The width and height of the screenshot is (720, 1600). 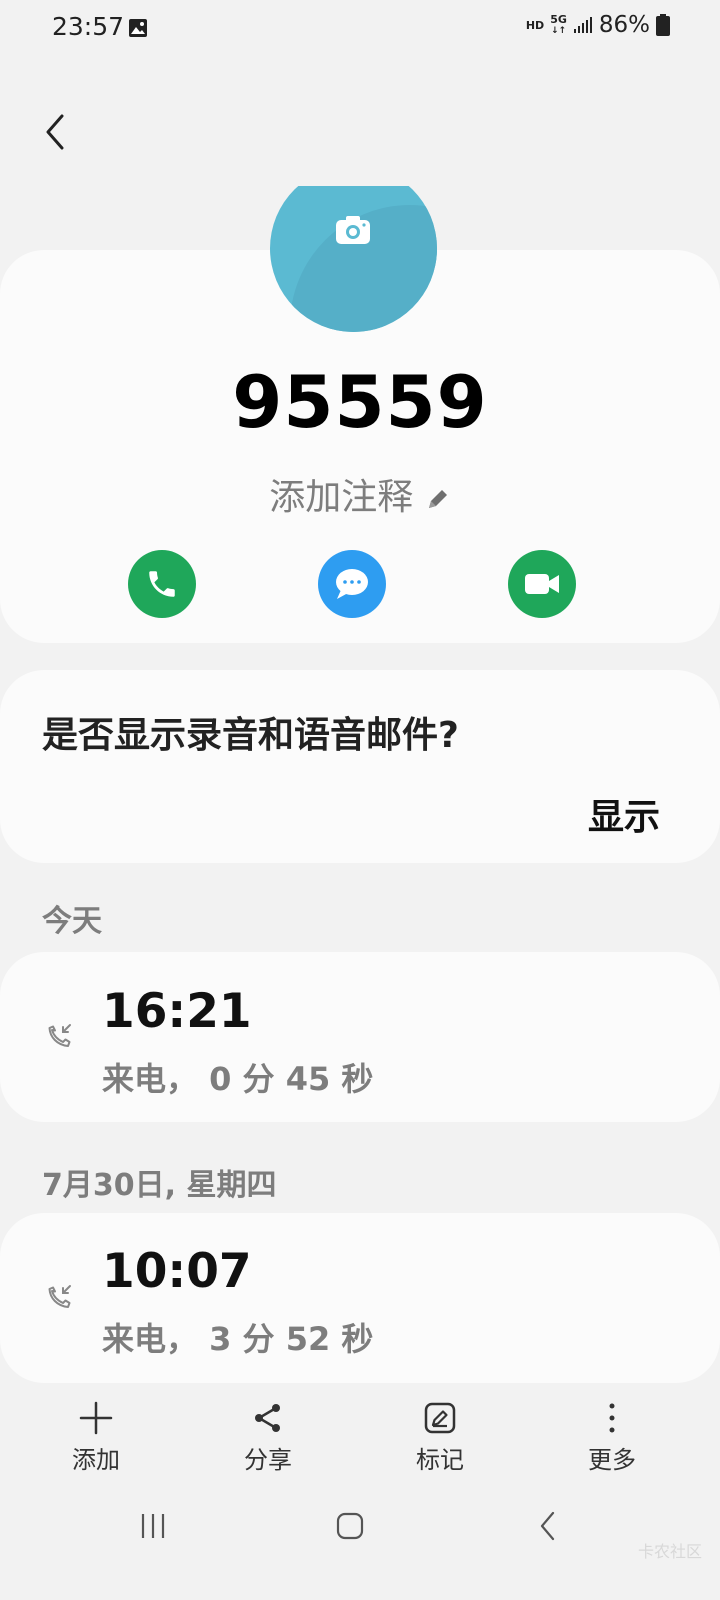 What do you see at coordinates (558, 24) in the screenshot?
I see `network-indicator: 5G↓↑` at bounding box center [558, 24].